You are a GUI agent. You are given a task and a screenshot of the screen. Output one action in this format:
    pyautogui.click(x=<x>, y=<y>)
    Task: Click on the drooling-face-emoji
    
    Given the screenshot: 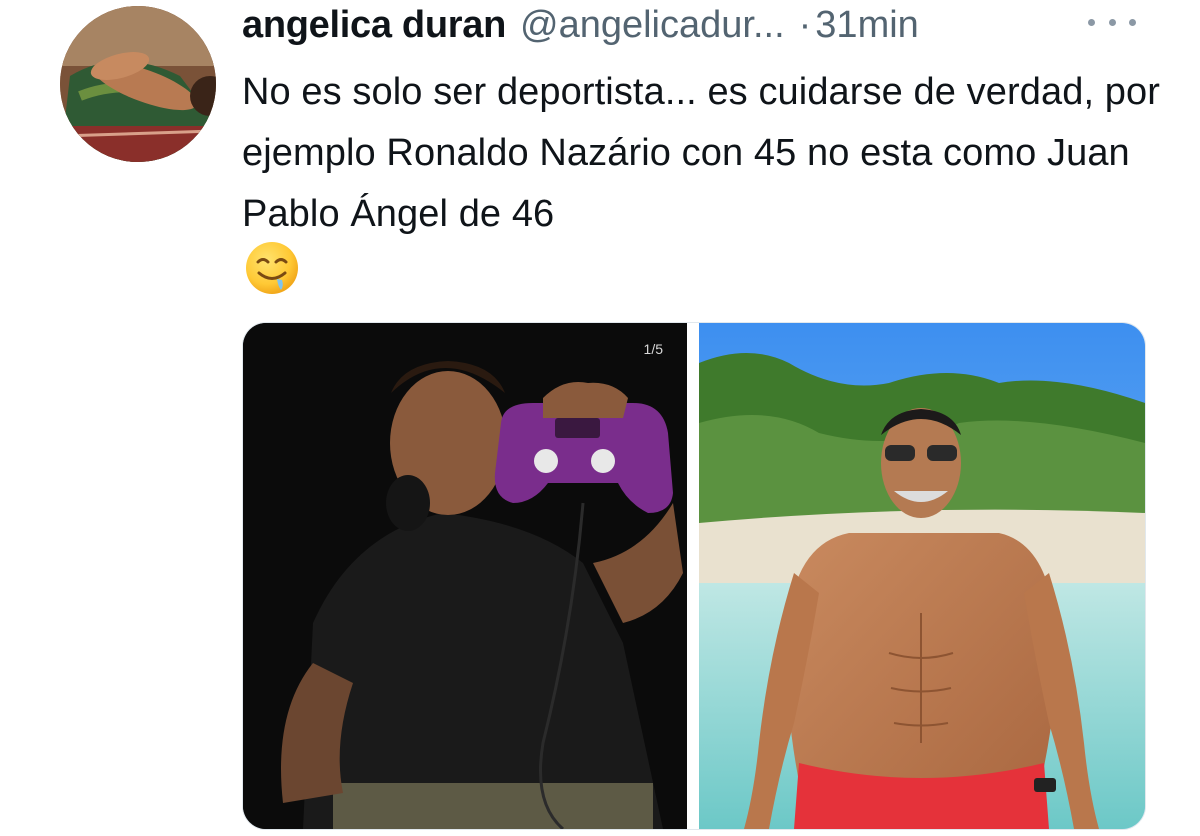 What is the action you would take?
    pyautogui.click(x=272, y=268)
    